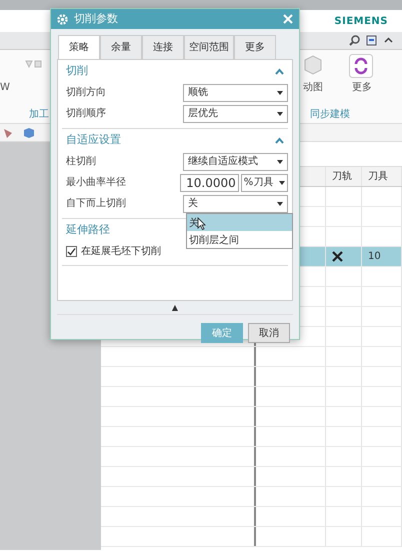 The image size is (402, 551). What do you see at coordinates (77, 71) in the screenshot?
I see `section-title: 切削` at bounding box center [77, 71].